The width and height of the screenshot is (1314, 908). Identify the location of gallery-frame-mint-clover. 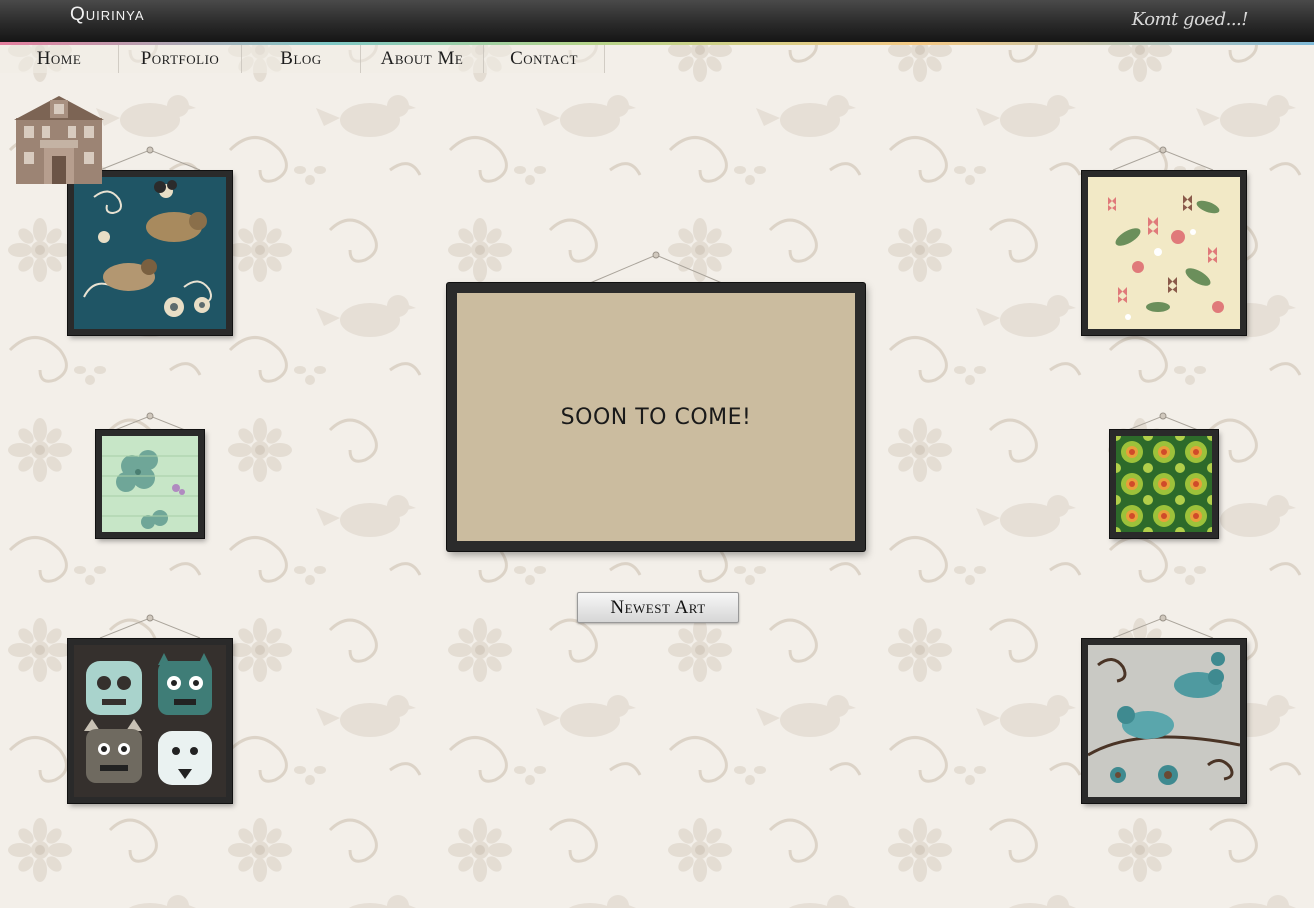
(150, 484).